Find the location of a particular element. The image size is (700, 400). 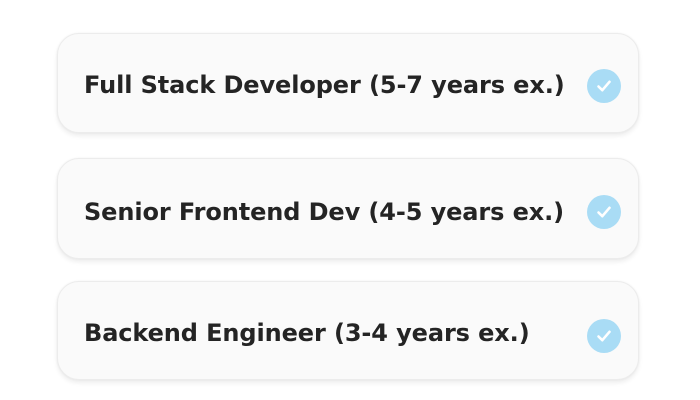

option-label: Backend Engineer (3-4 years ex.) is located at coordinates (307, 333).